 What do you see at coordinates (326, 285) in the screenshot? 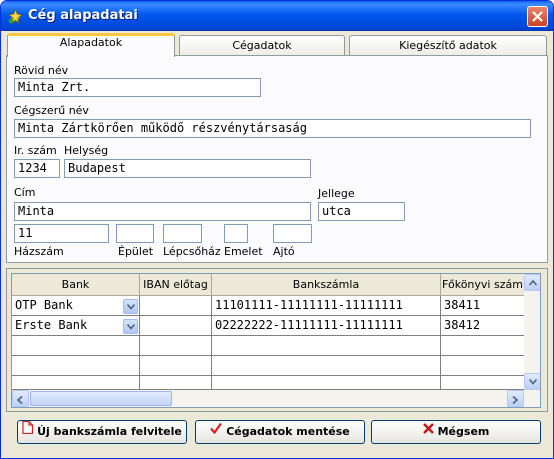
I see `column-header-account: Bankszámla` at bounding box center [326, 285].